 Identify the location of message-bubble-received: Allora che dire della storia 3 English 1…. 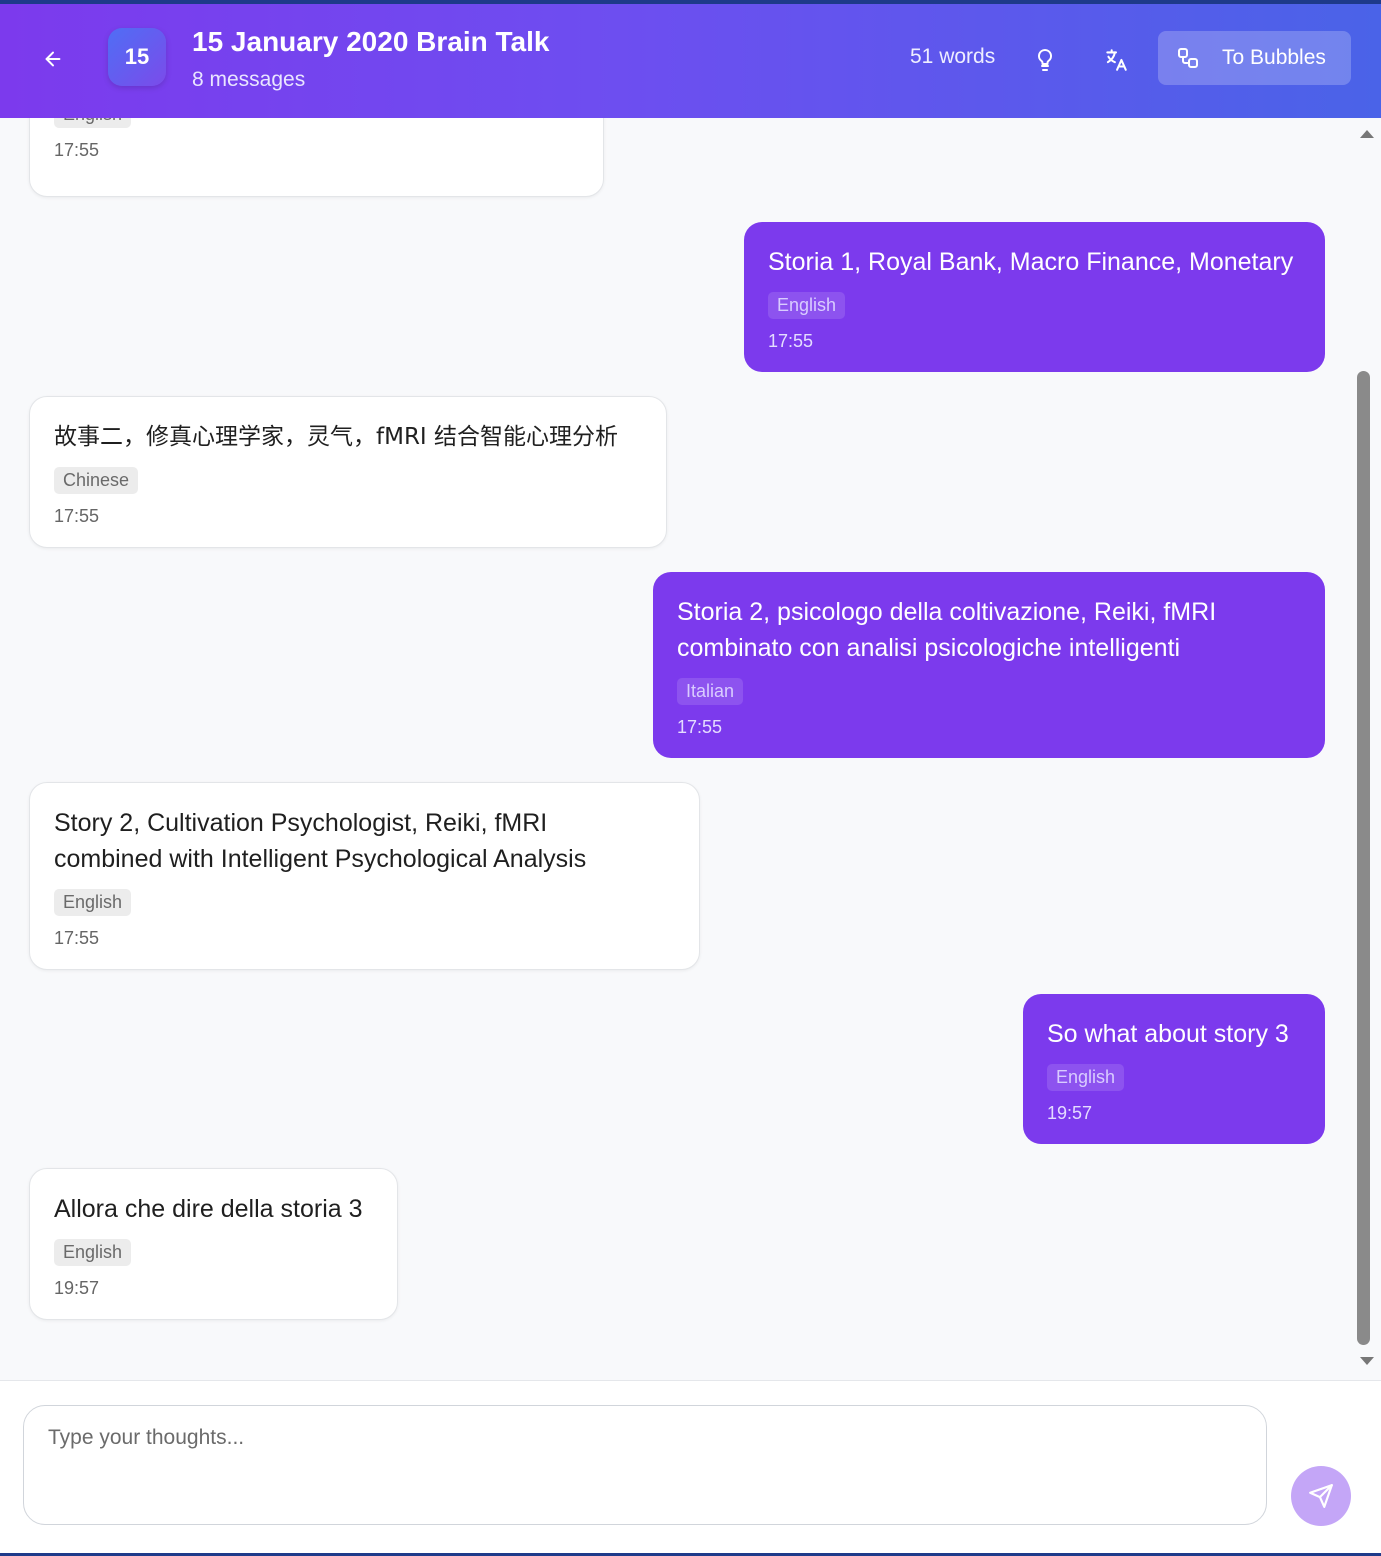
(213, 1244).